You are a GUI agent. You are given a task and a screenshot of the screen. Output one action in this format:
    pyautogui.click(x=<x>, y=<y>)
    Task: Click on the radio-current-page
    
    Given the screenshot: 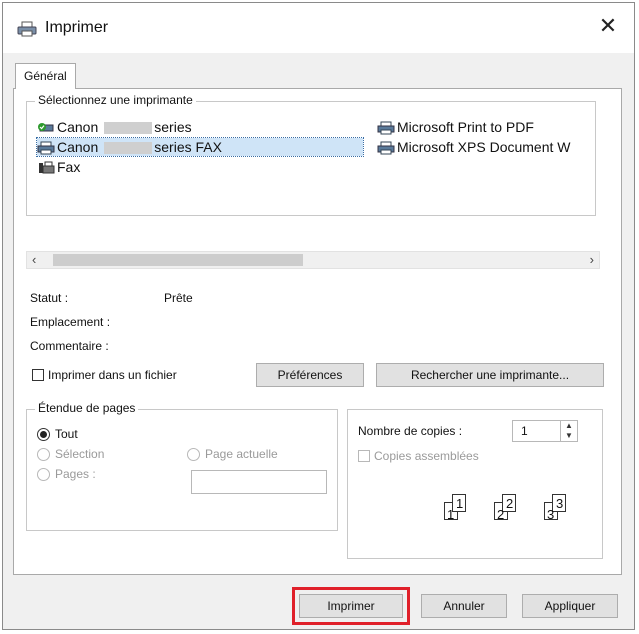 What is the action you would take?
    pyautogui.click(x=193, y=454)
    